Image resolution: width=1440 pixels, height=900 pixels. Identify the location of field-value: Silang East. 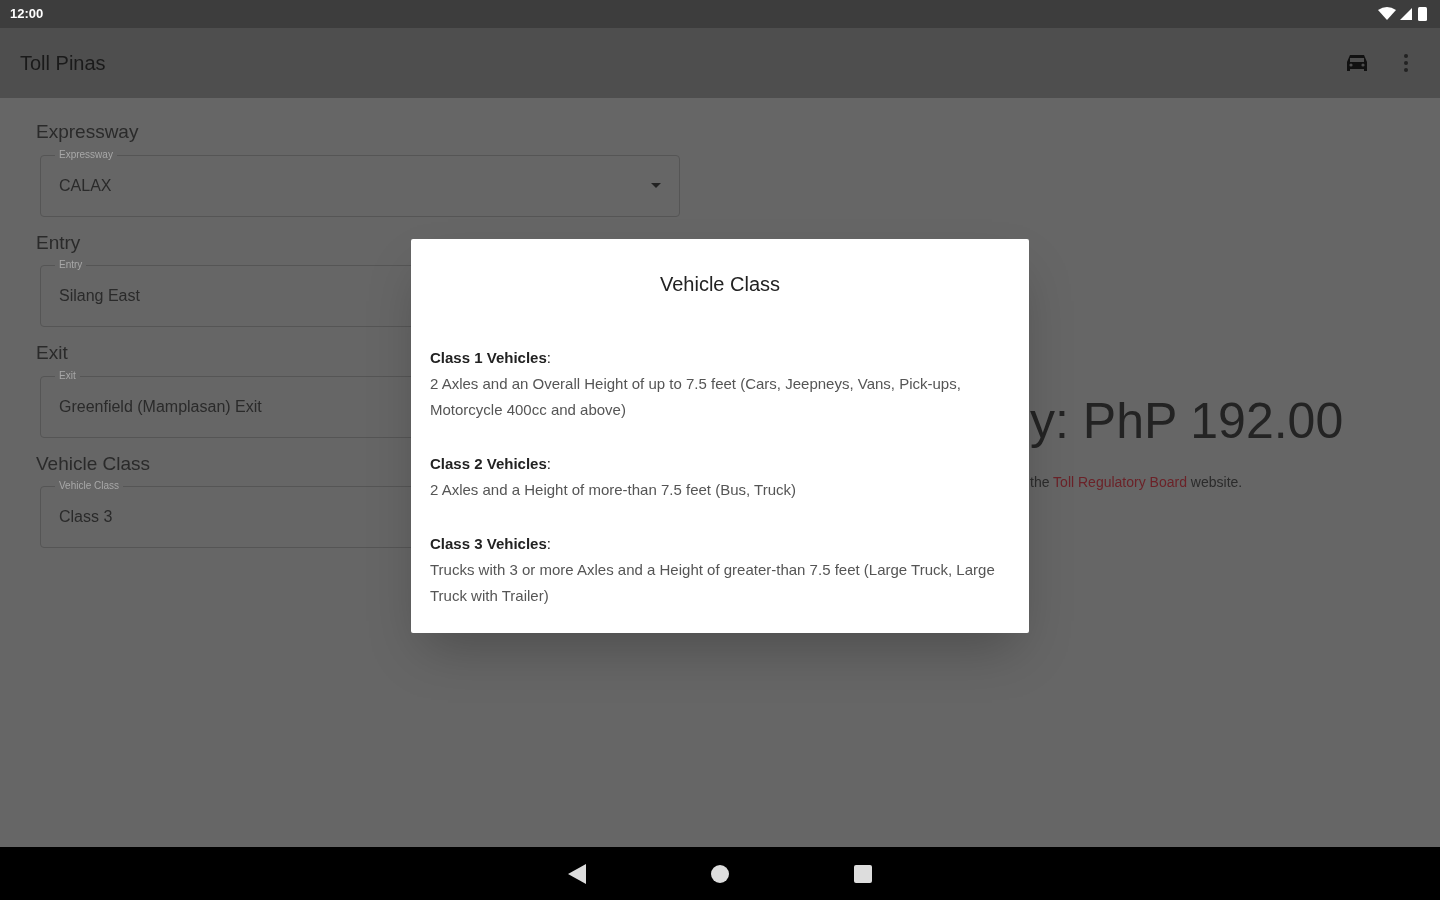
(99, 296).